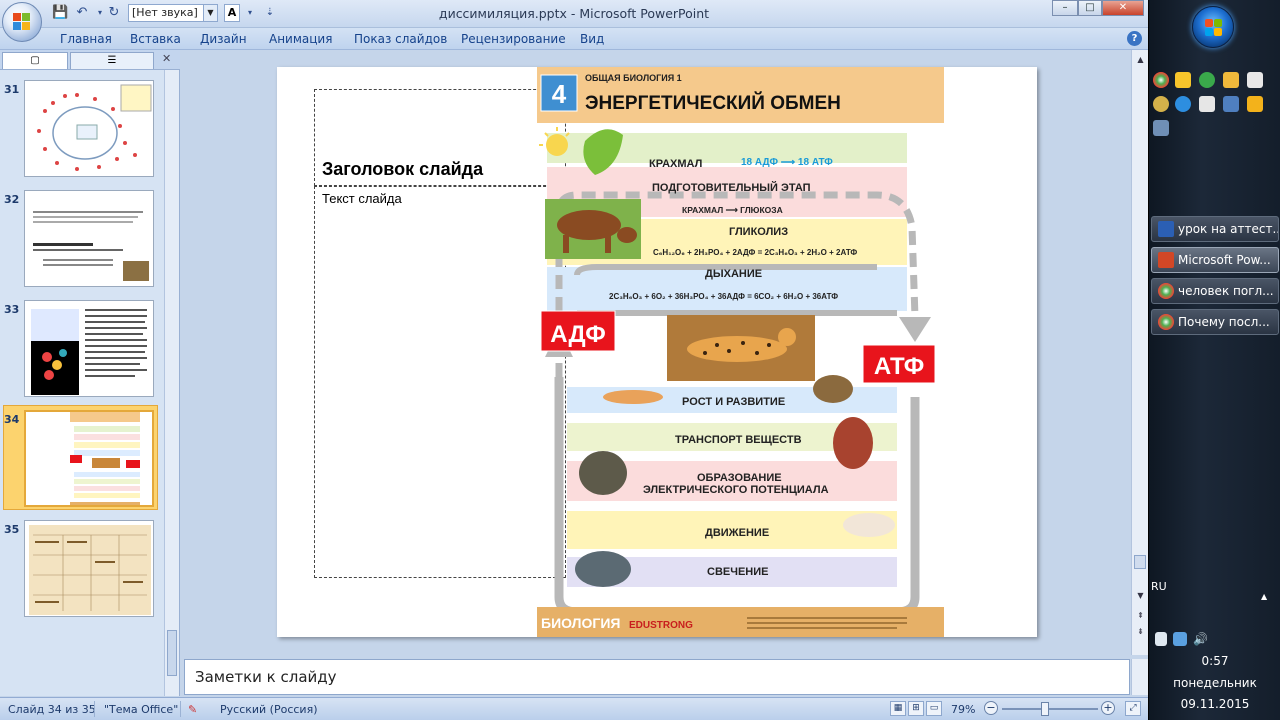  Describe the element at coordinates (223, 39) in the screenshot. I see `tab-design: Дизайн` at that location.